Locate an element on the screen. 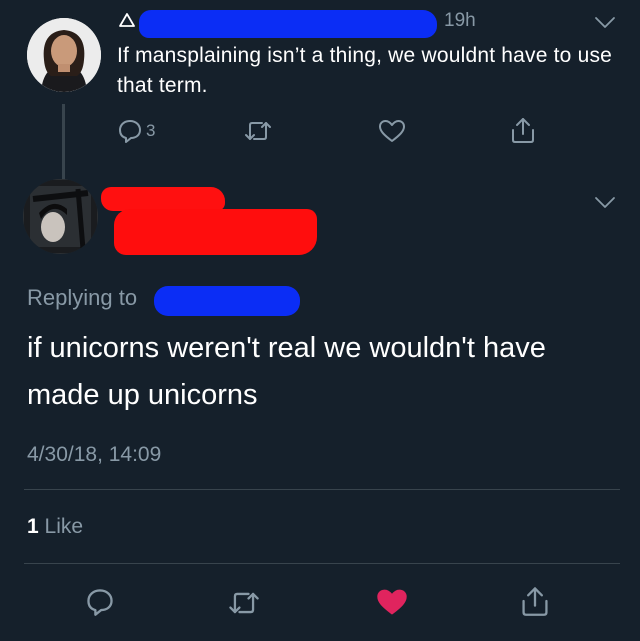  heart-filled-icon is located at coordinates (392, 602).